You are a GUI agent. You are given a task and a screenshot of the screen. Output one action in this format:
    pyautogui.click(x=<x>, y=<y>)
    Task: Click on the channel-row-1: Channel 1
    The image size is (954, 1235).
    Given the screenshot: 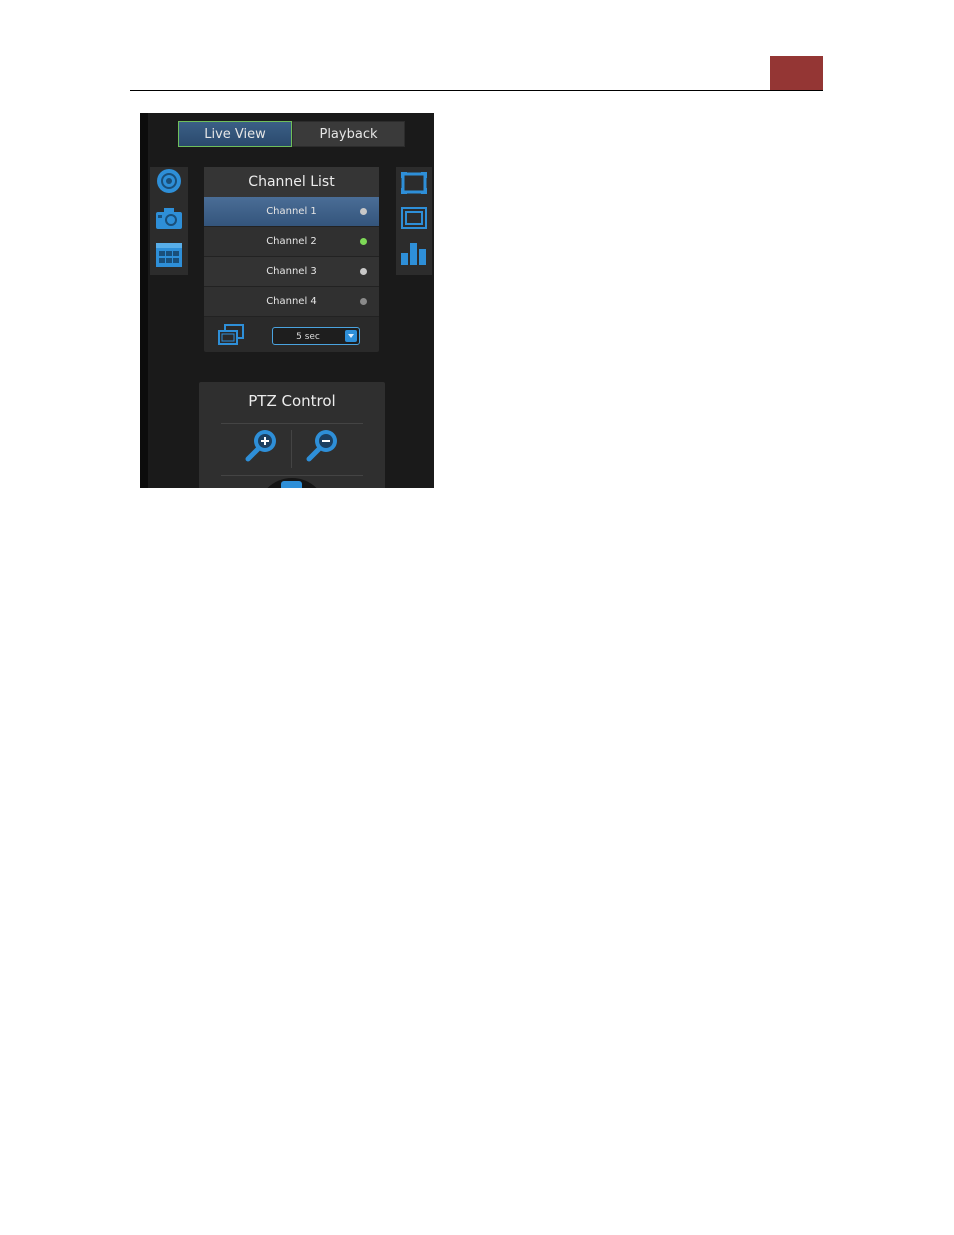 What is the action you would take?
    pyautogui.click(x=291, y=212)
    